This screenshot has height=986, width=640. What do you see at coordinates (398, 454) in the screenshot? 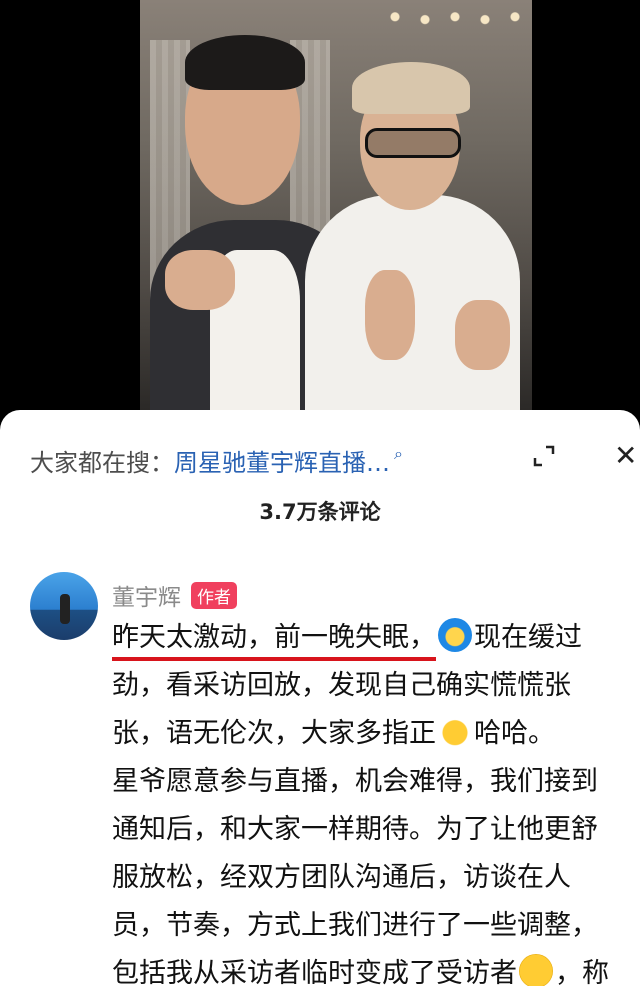
I see `search-icon: ⌕` at bounding box center [398, 454].